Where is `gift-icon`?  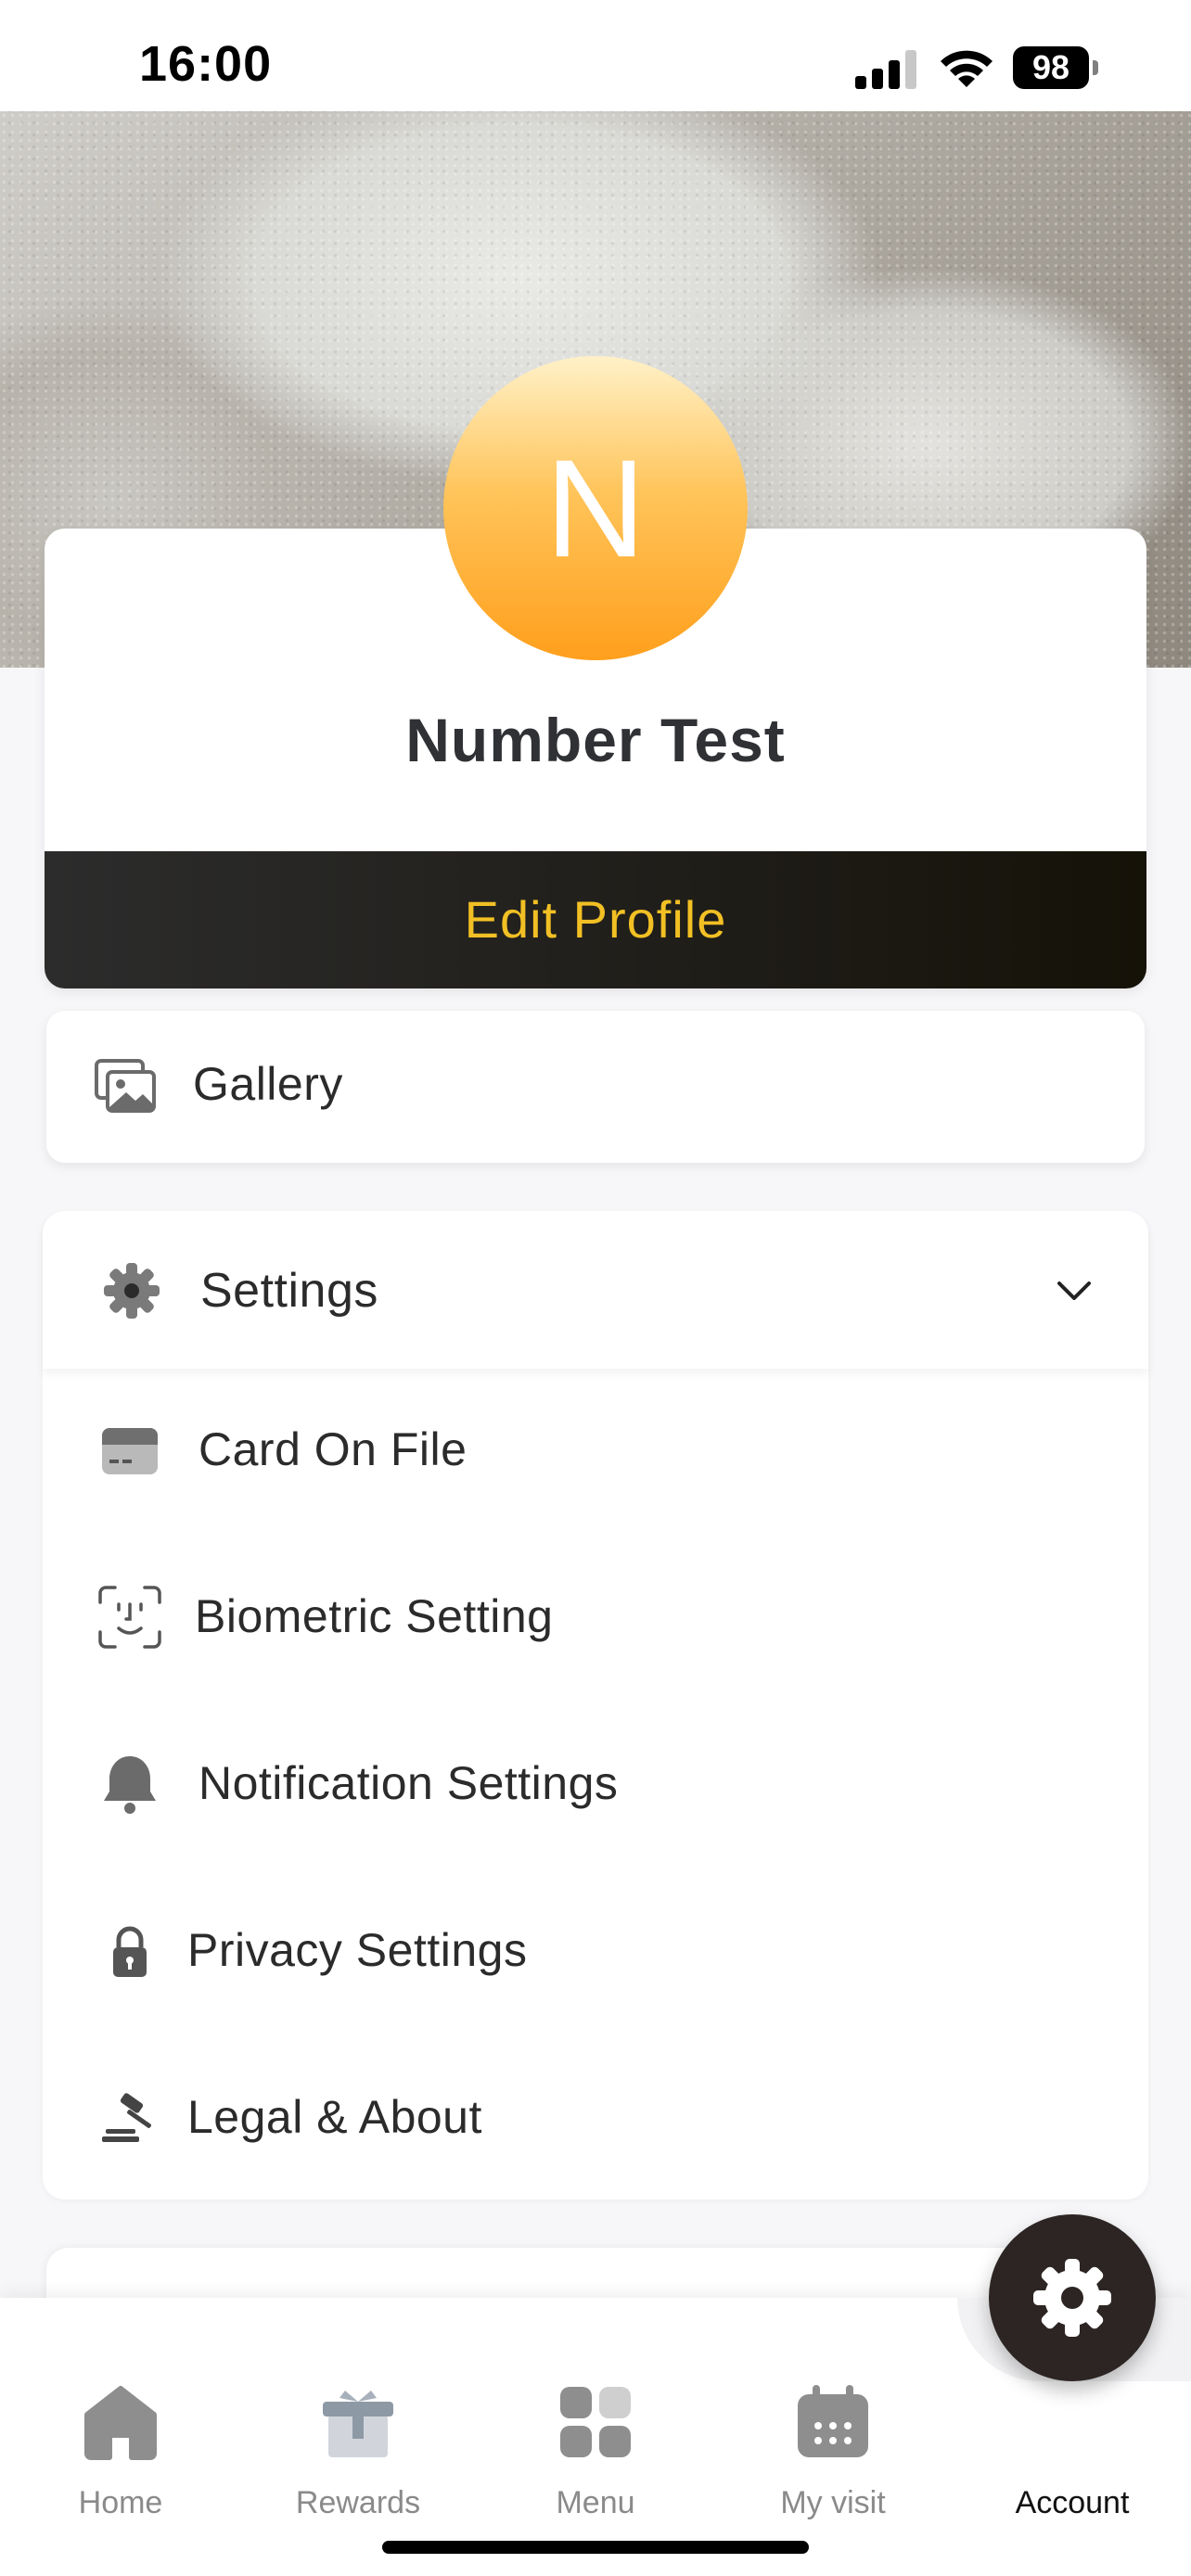
gift-icon is located at coordinates (358, 2424).